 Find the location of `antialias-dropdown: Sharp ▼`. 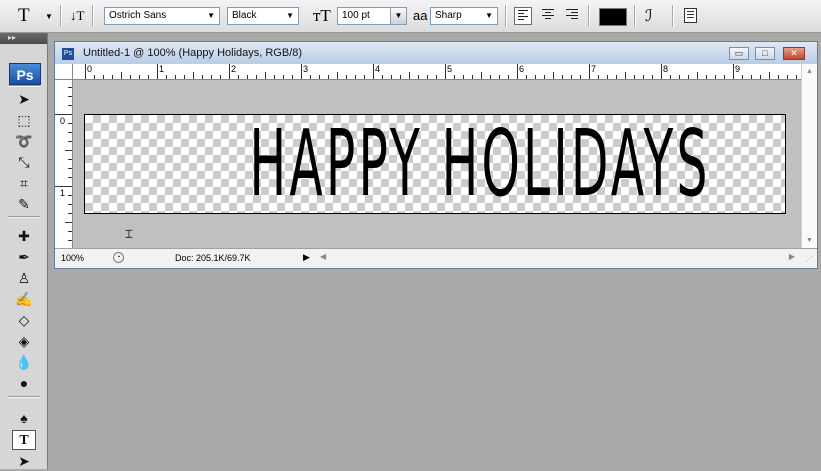

antialias-dropdown: Sharp ▼ is located at coordinates (464, 16).